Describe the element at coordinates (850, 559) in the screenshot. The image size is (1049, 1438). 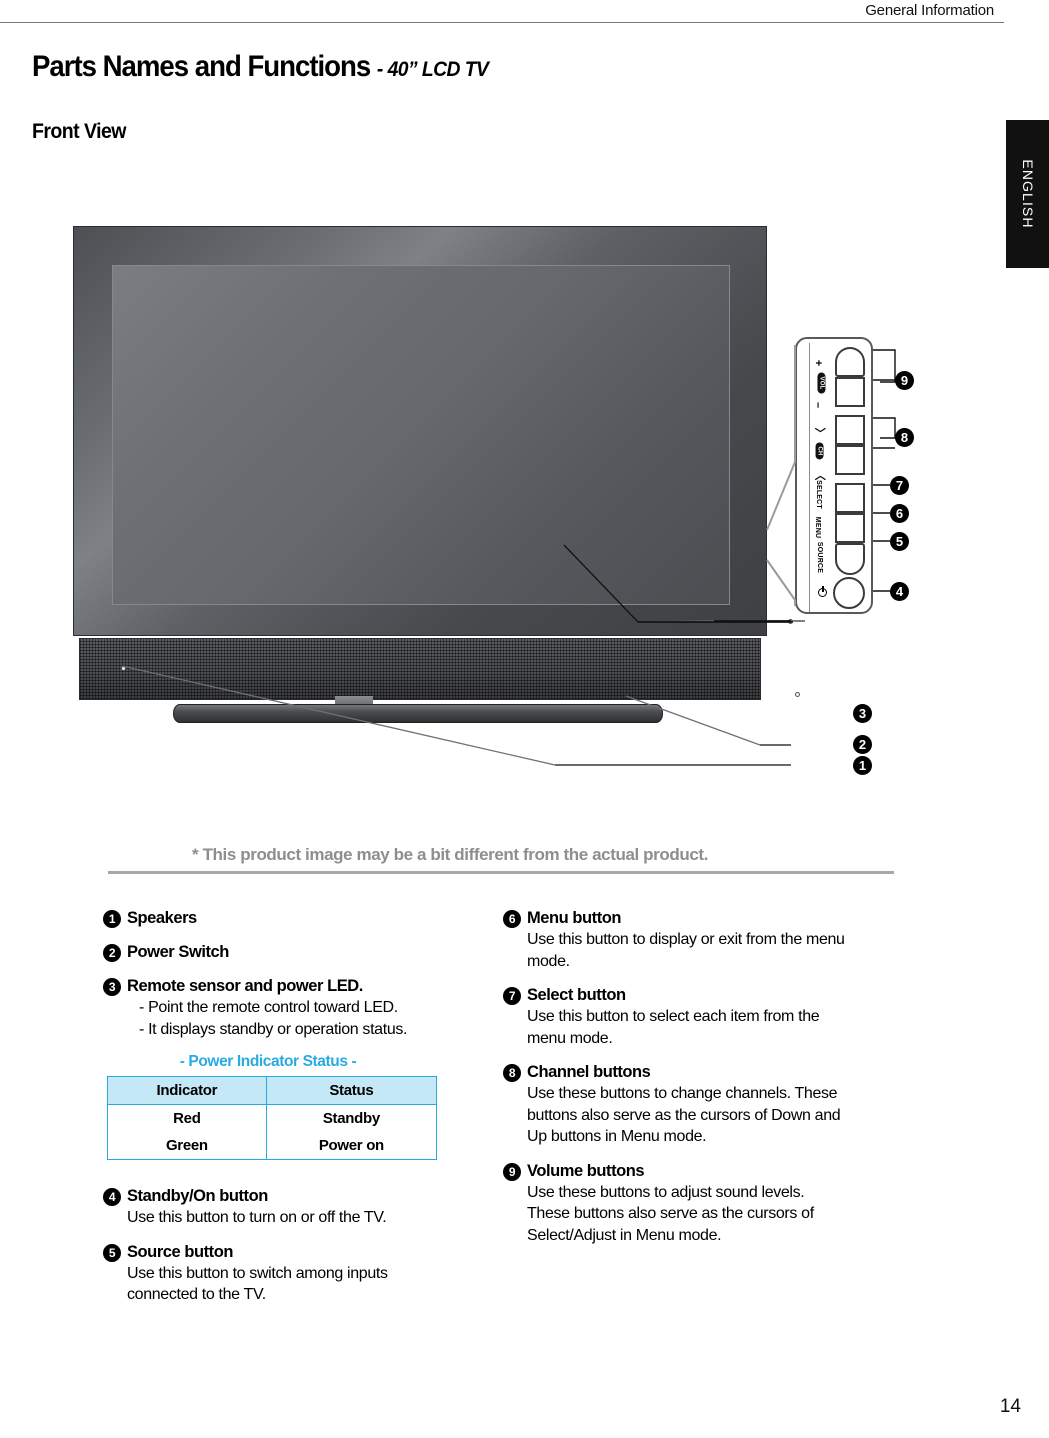
I see `source-button` at that location.